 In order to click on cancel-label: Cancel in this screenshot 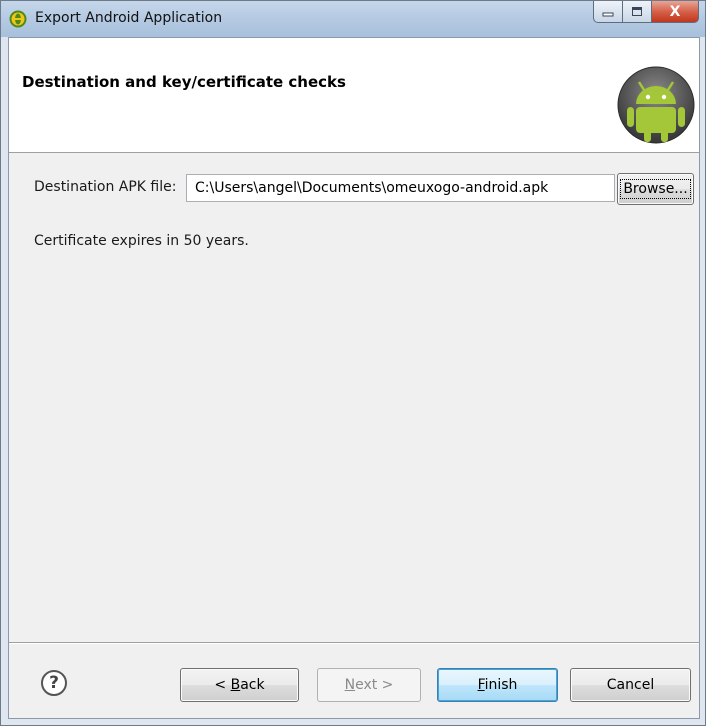, I will do `click(630, 685)`.